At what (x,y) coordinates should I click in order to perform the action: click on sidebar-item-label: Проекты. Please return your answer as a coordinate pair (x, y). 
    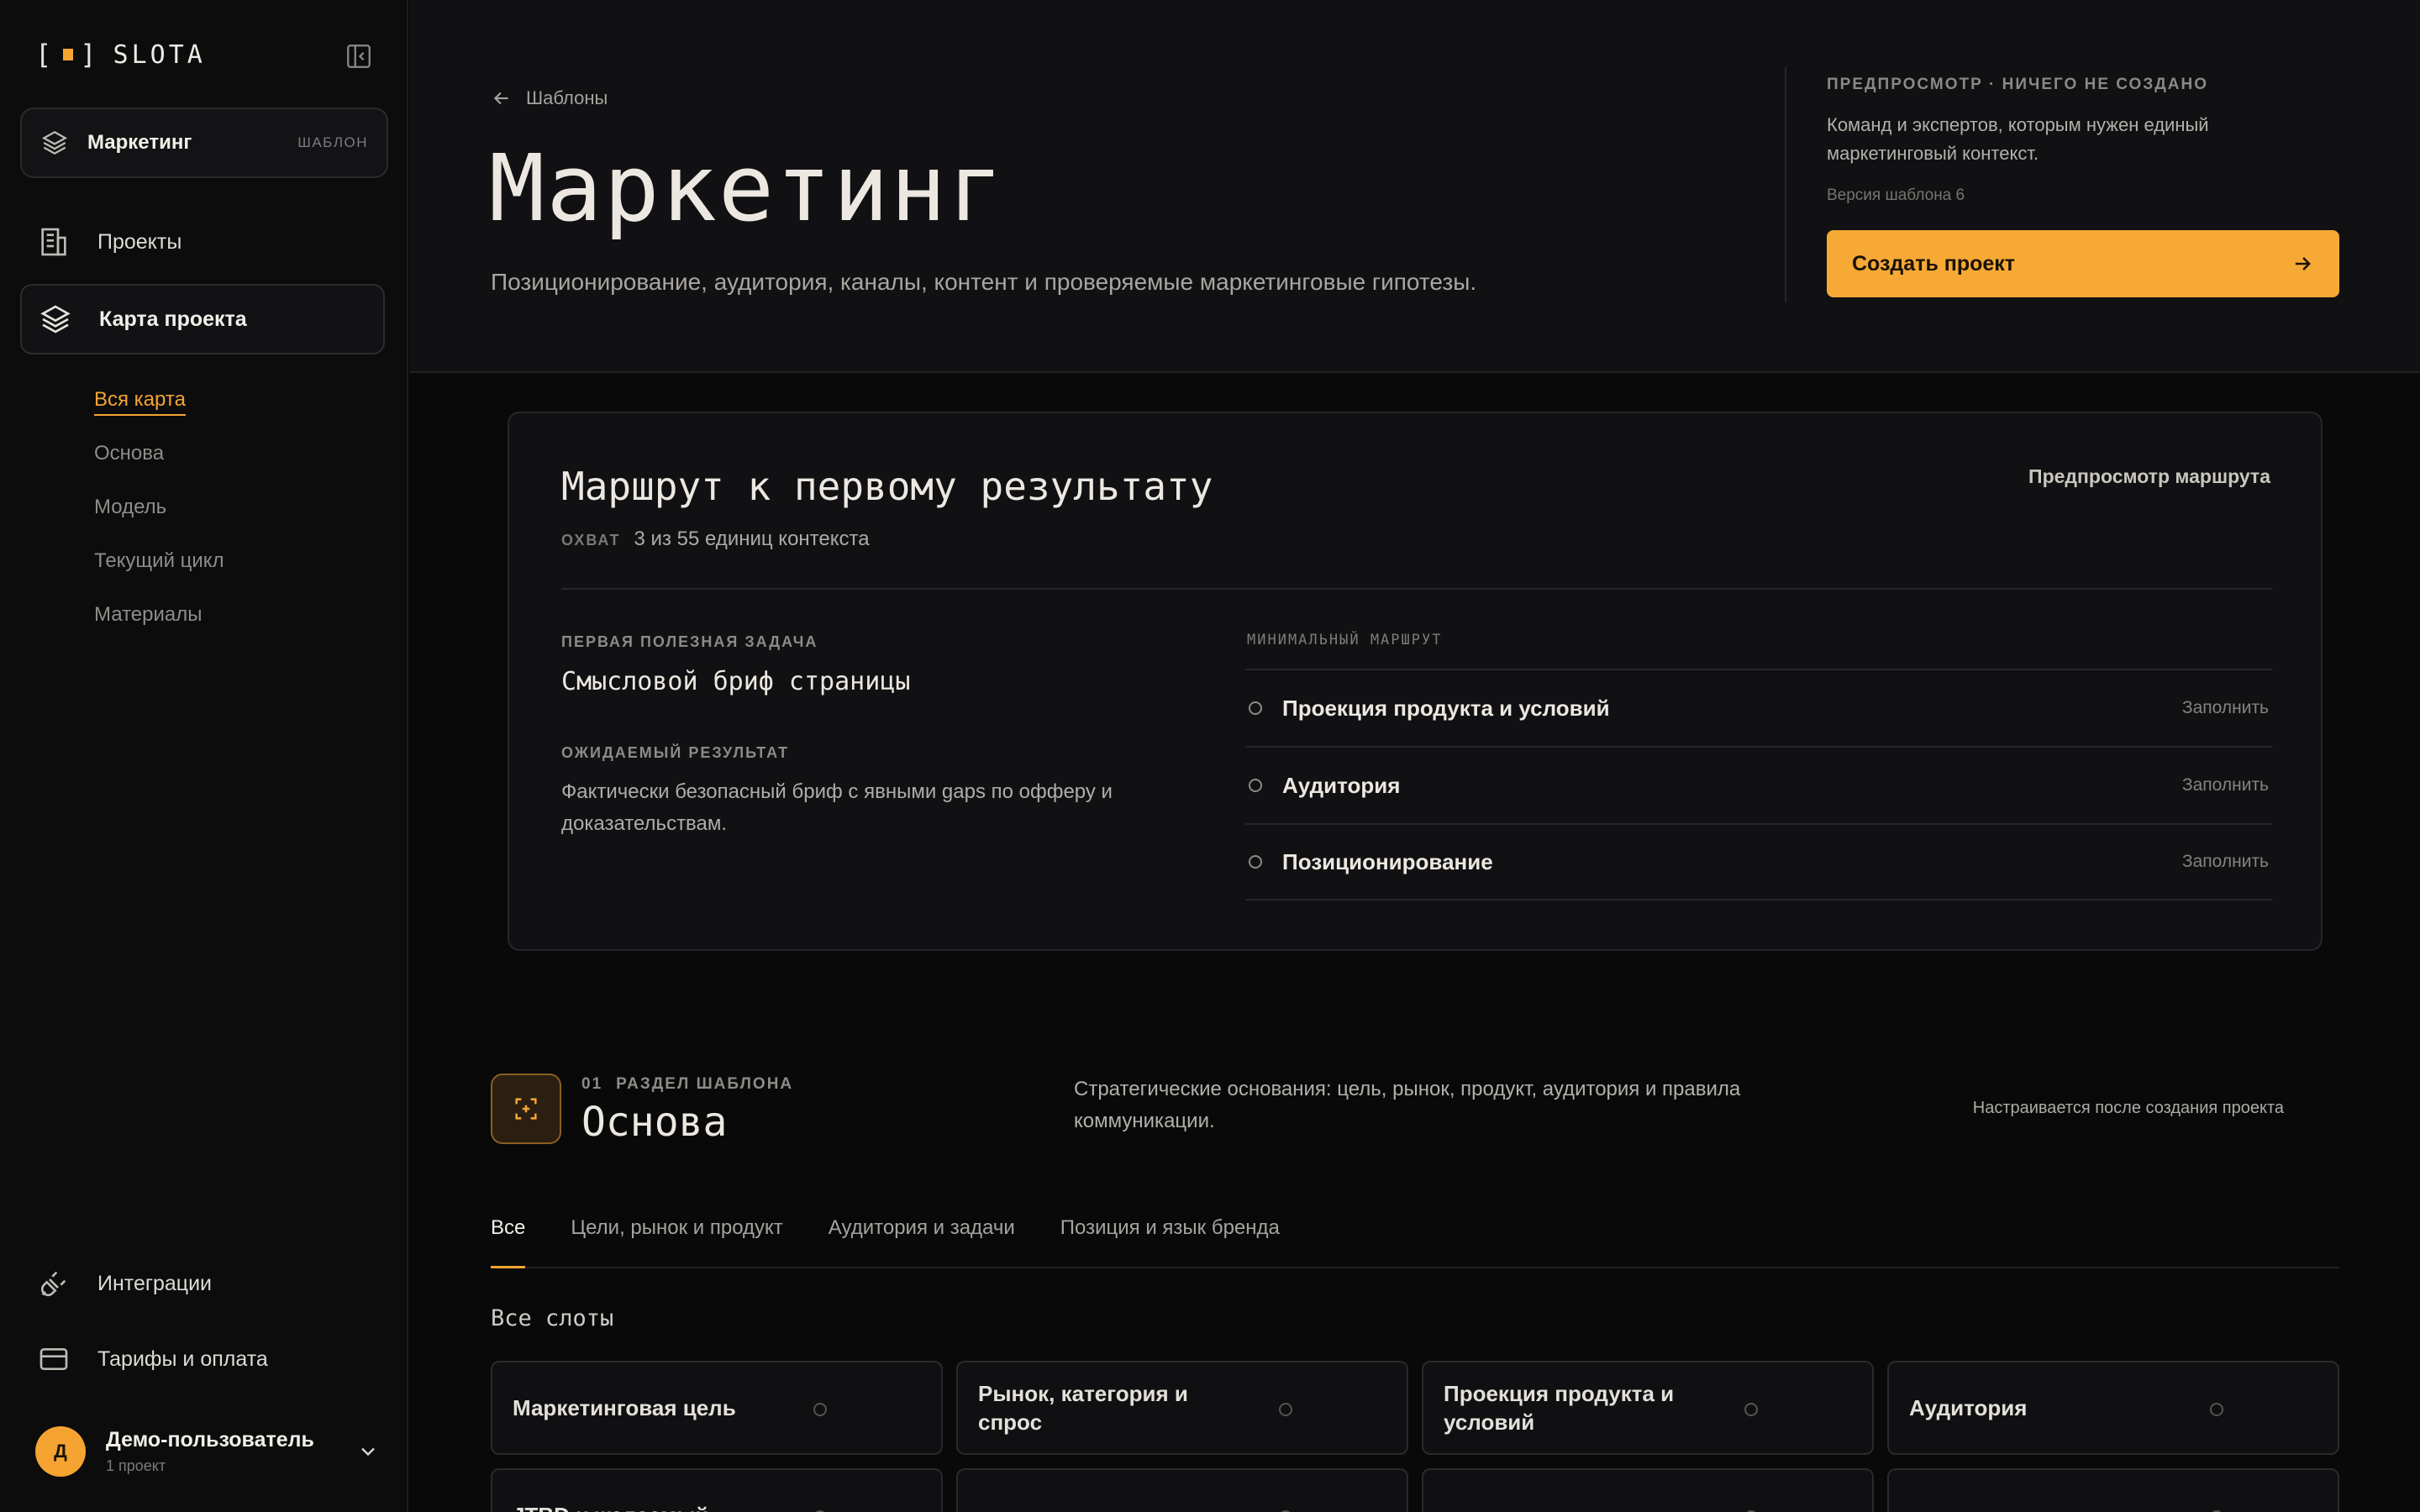
    Looking at the image, I should click on (139, 241).